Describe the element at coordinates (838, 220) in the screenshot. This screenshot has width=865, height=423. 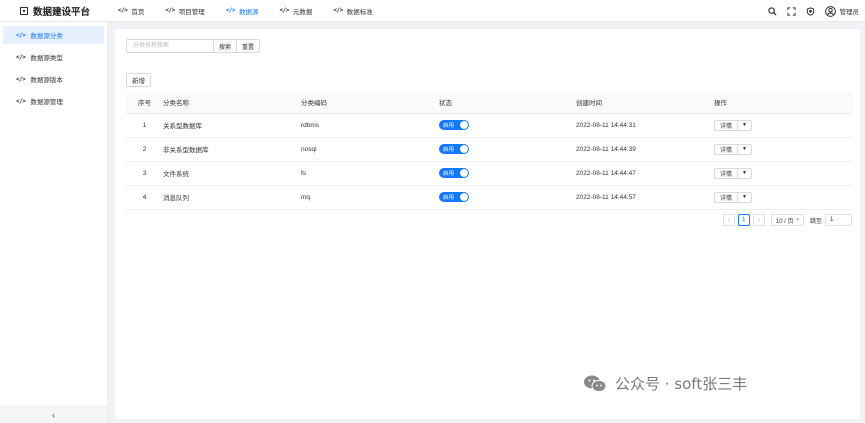
I see `jump-input: 1` at that location.